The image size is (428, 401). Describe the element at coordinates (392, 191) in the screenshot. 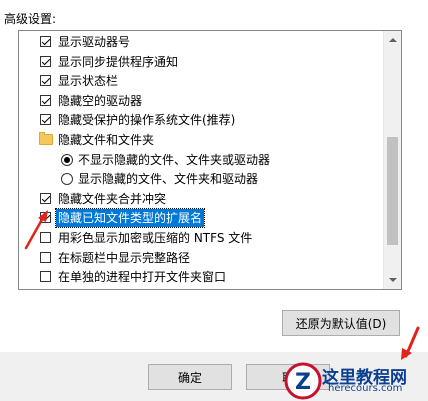

I see `scroll-thumb` at that location.